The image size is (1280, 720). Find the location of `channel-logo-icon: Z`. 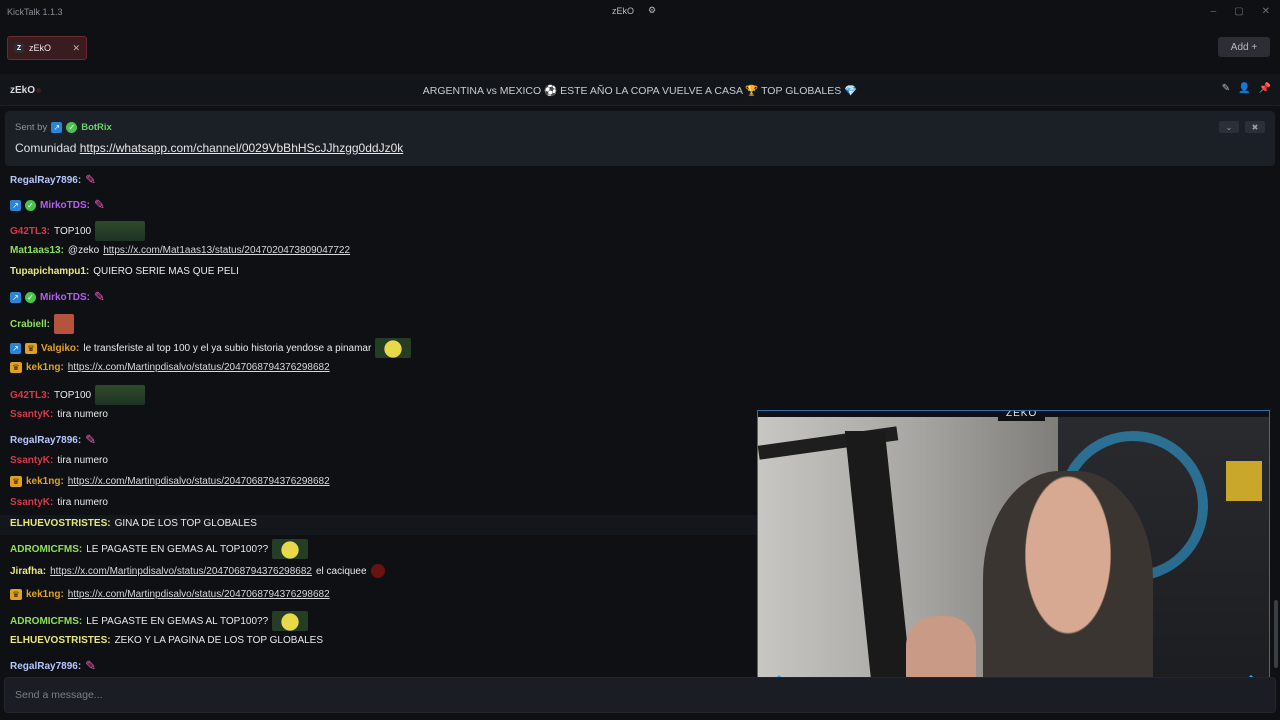

channel-logo-icon: Z is located at coordinates (19, 48).